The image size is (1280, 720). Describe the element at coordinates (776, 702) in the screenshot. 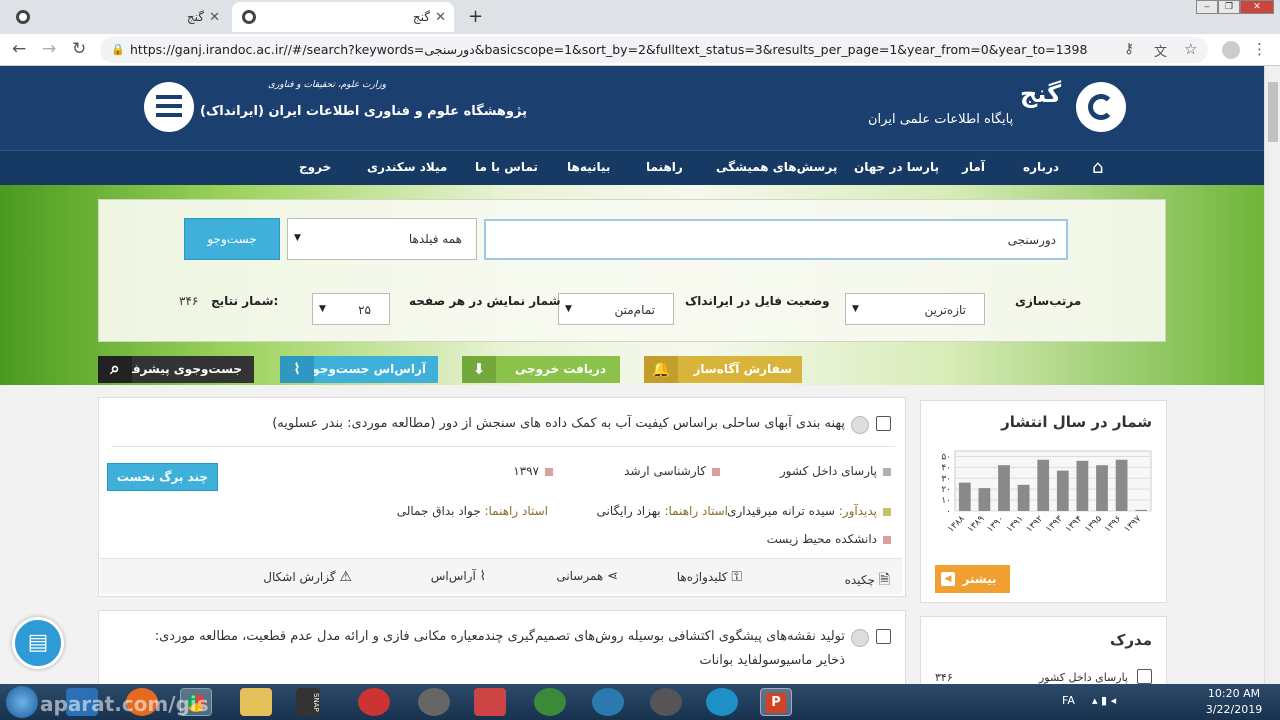

I see `powerpoint-icon: P` at that location.